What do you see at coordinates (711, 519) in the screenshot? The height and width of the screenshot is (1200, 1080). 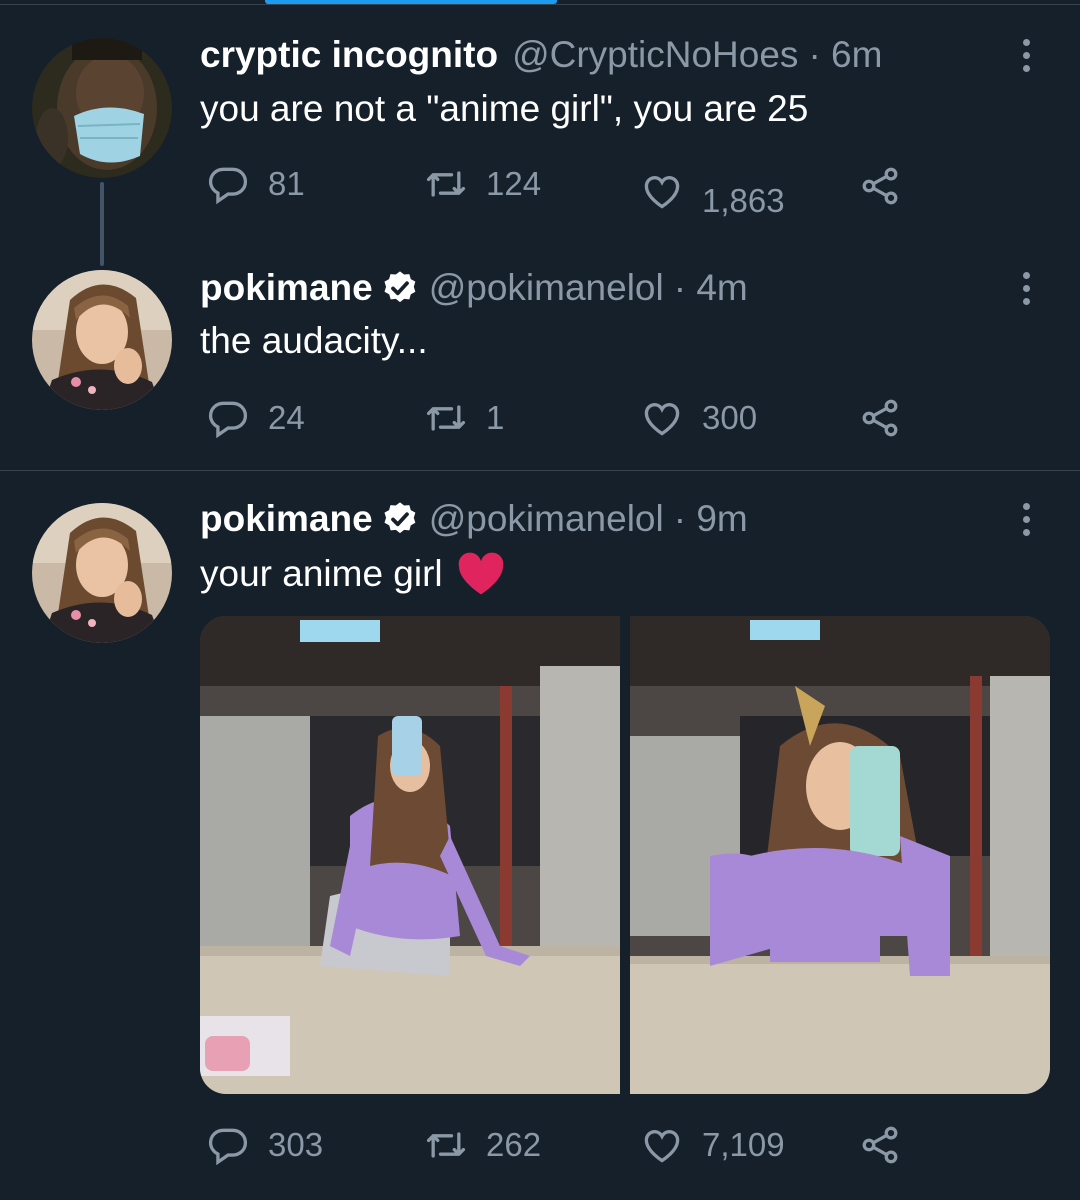 I see `tweet-timestamp: · 9m` at bounding box center [711, 519].